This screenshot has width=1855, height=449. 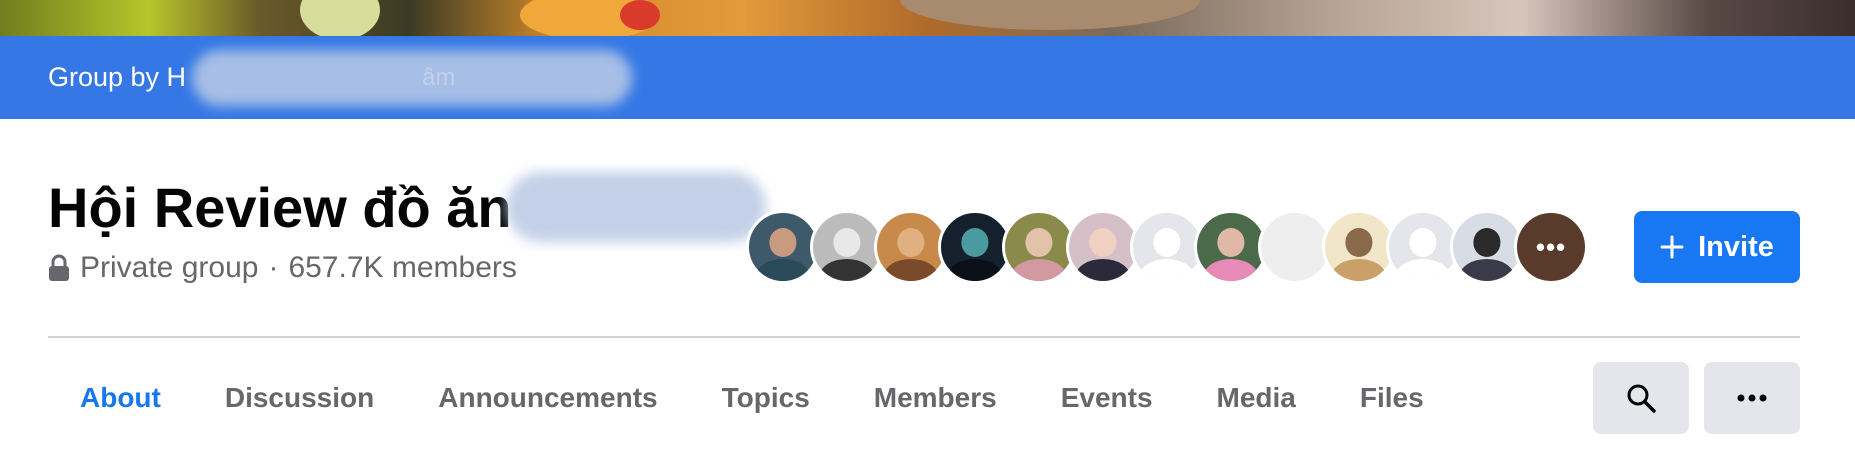 I want to click on plus-icon, so click(x=1672, y=247).